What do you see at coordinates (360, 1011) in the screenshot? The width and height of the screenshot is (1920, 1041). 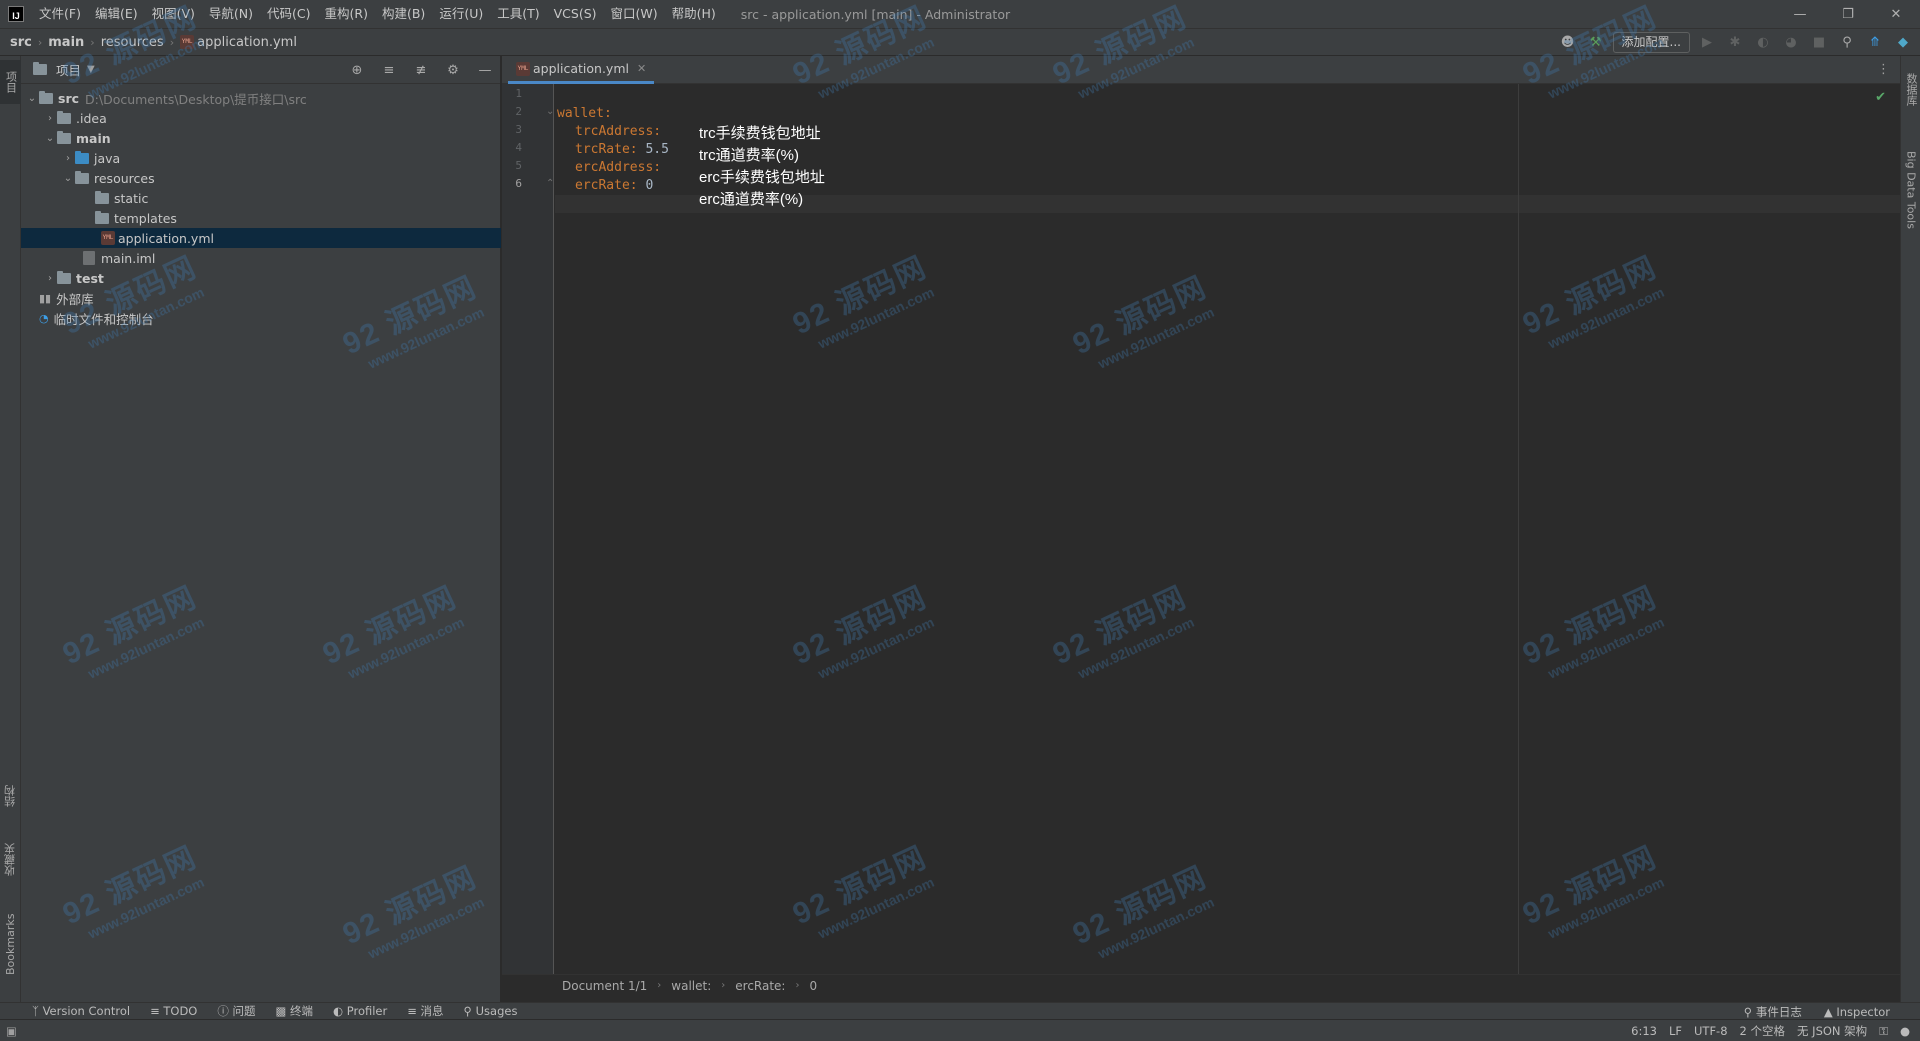 I see `profiler-tab: ◐ Profiler` at bounding box center [360, 1011].